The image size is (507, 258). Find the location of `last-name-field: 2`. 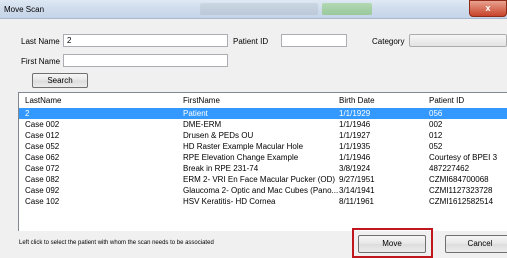

last-name-field: 2 is located at coordinates (145, 40).